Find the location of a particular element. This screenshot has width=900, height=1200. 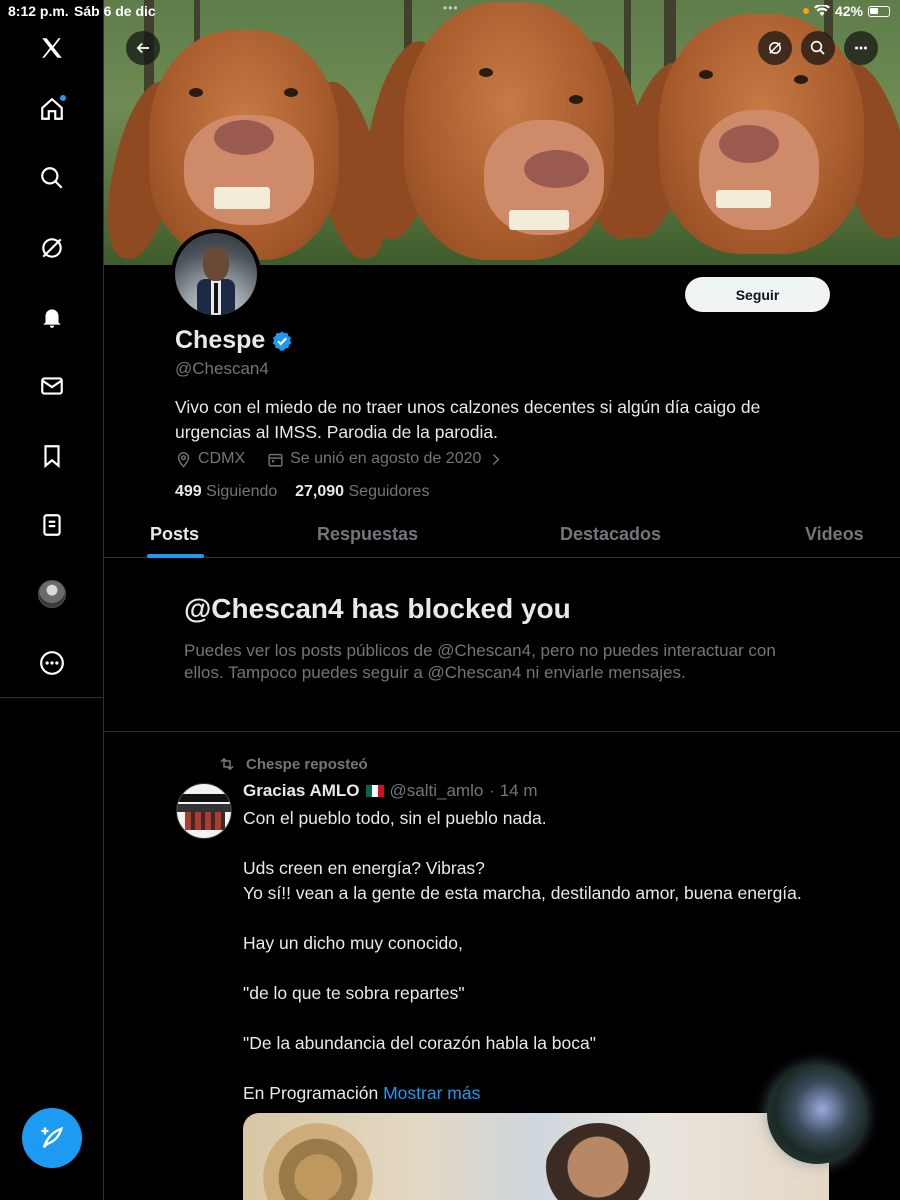

follow-button: Seguir is located at coordinates (757, 294).